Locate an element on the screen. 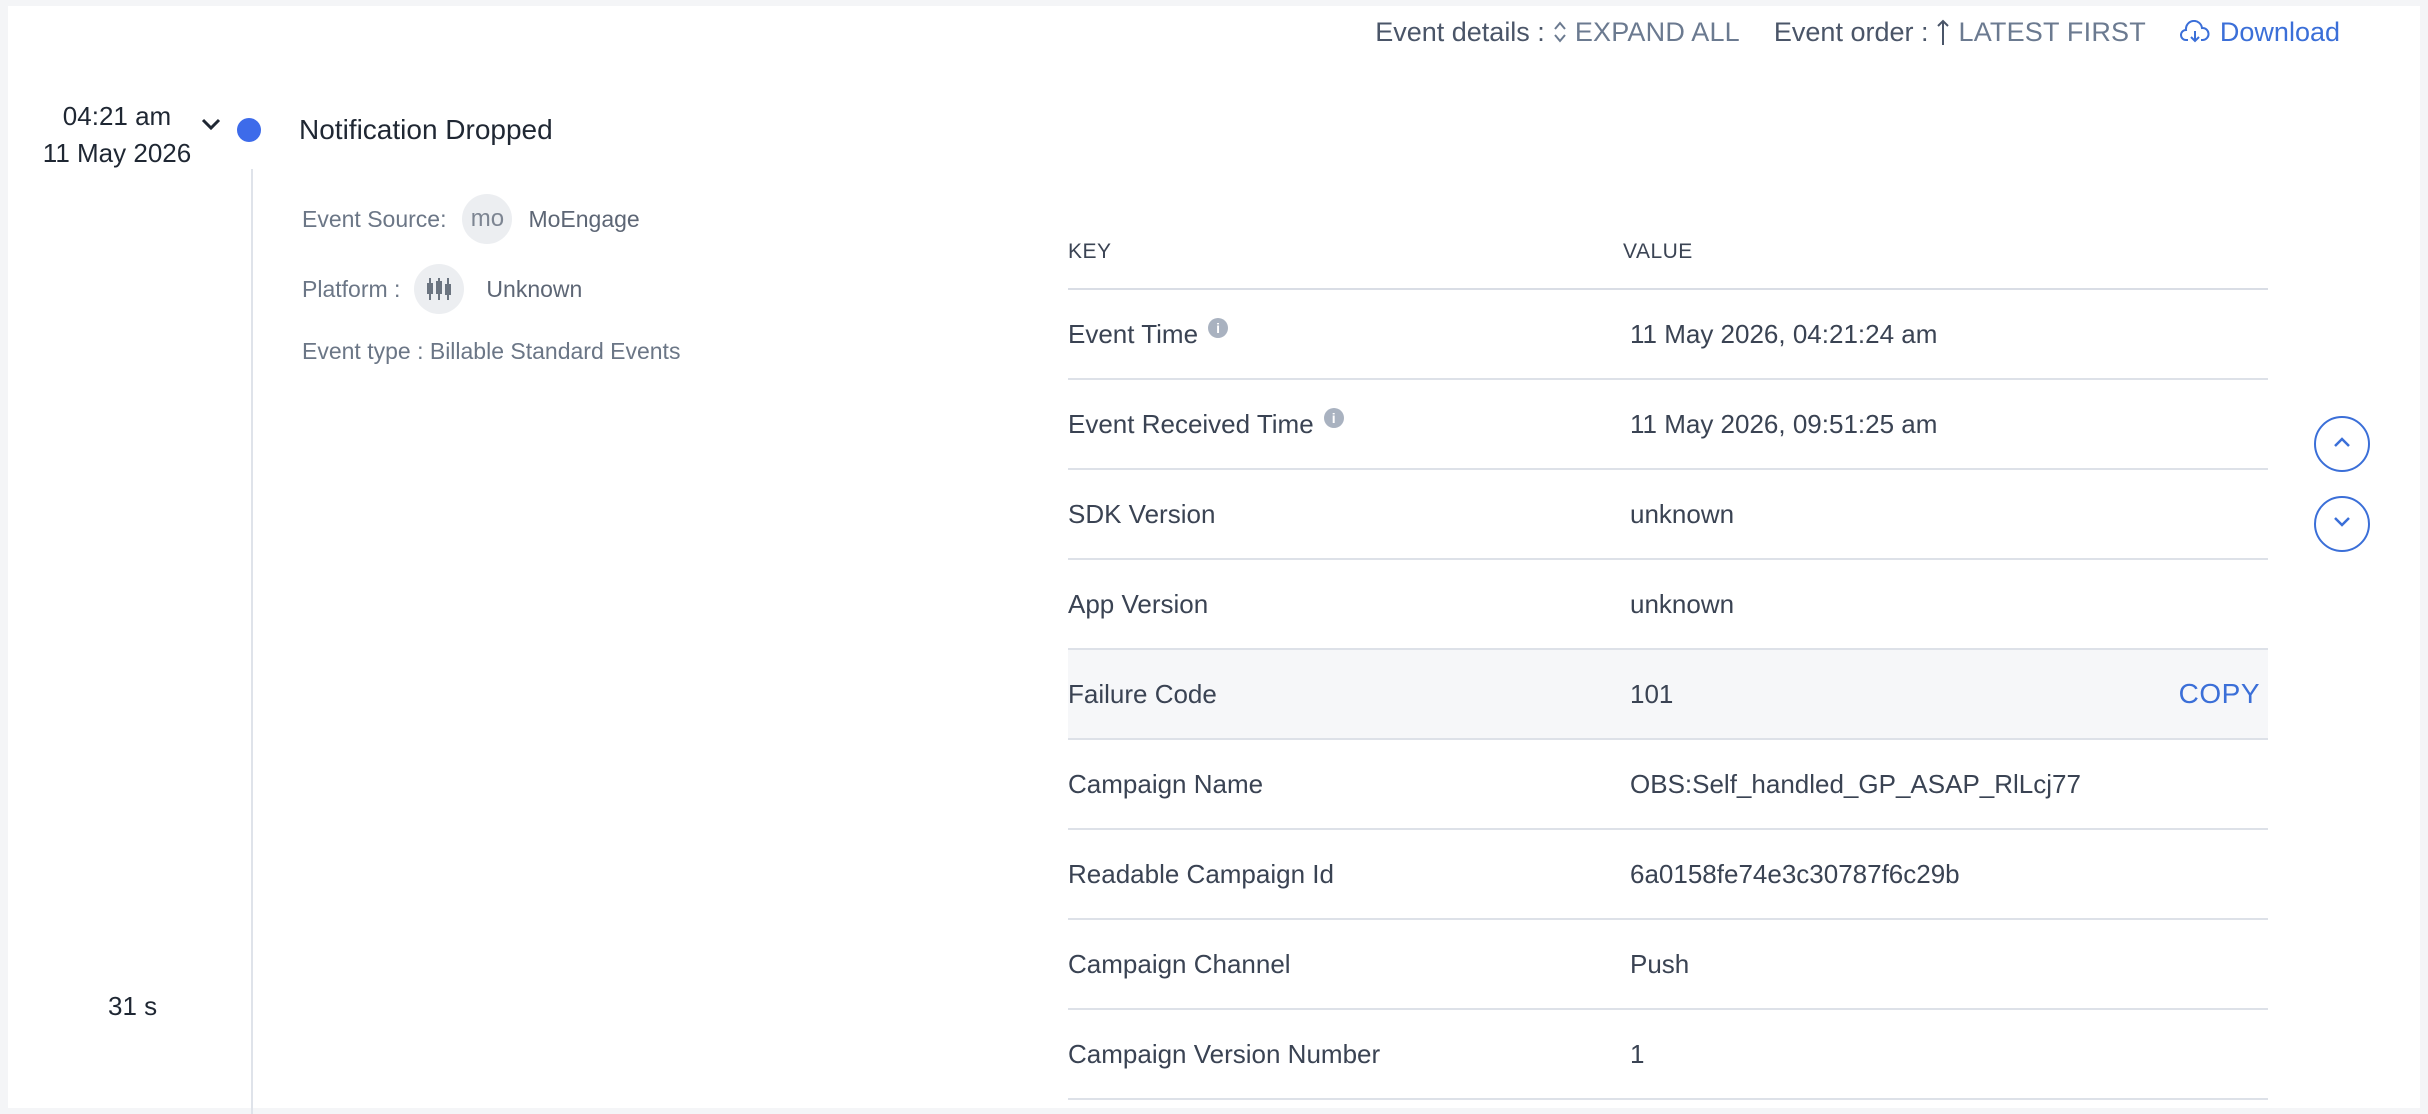 The height and width of the screenshot is (1114, 2428). row-key: Campaign Name is located at coordinates (1349, 784).